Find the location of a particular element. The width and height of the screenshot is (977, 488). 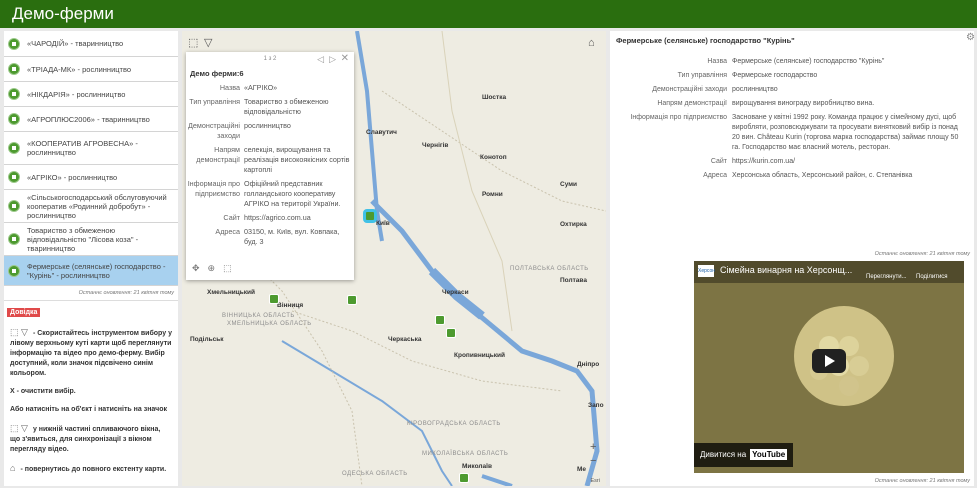

popup-field-key: Демонстраційні заходи is located at coordinates (214, 130).